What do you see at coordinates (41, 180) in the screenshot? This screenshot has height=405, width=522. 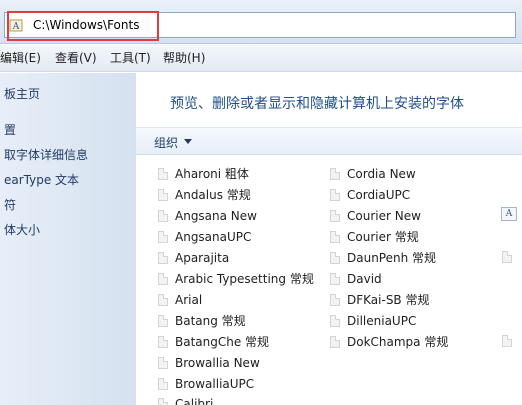 I see `nav-cleartype-text: earType 文本` at bounding box center [41, 180].